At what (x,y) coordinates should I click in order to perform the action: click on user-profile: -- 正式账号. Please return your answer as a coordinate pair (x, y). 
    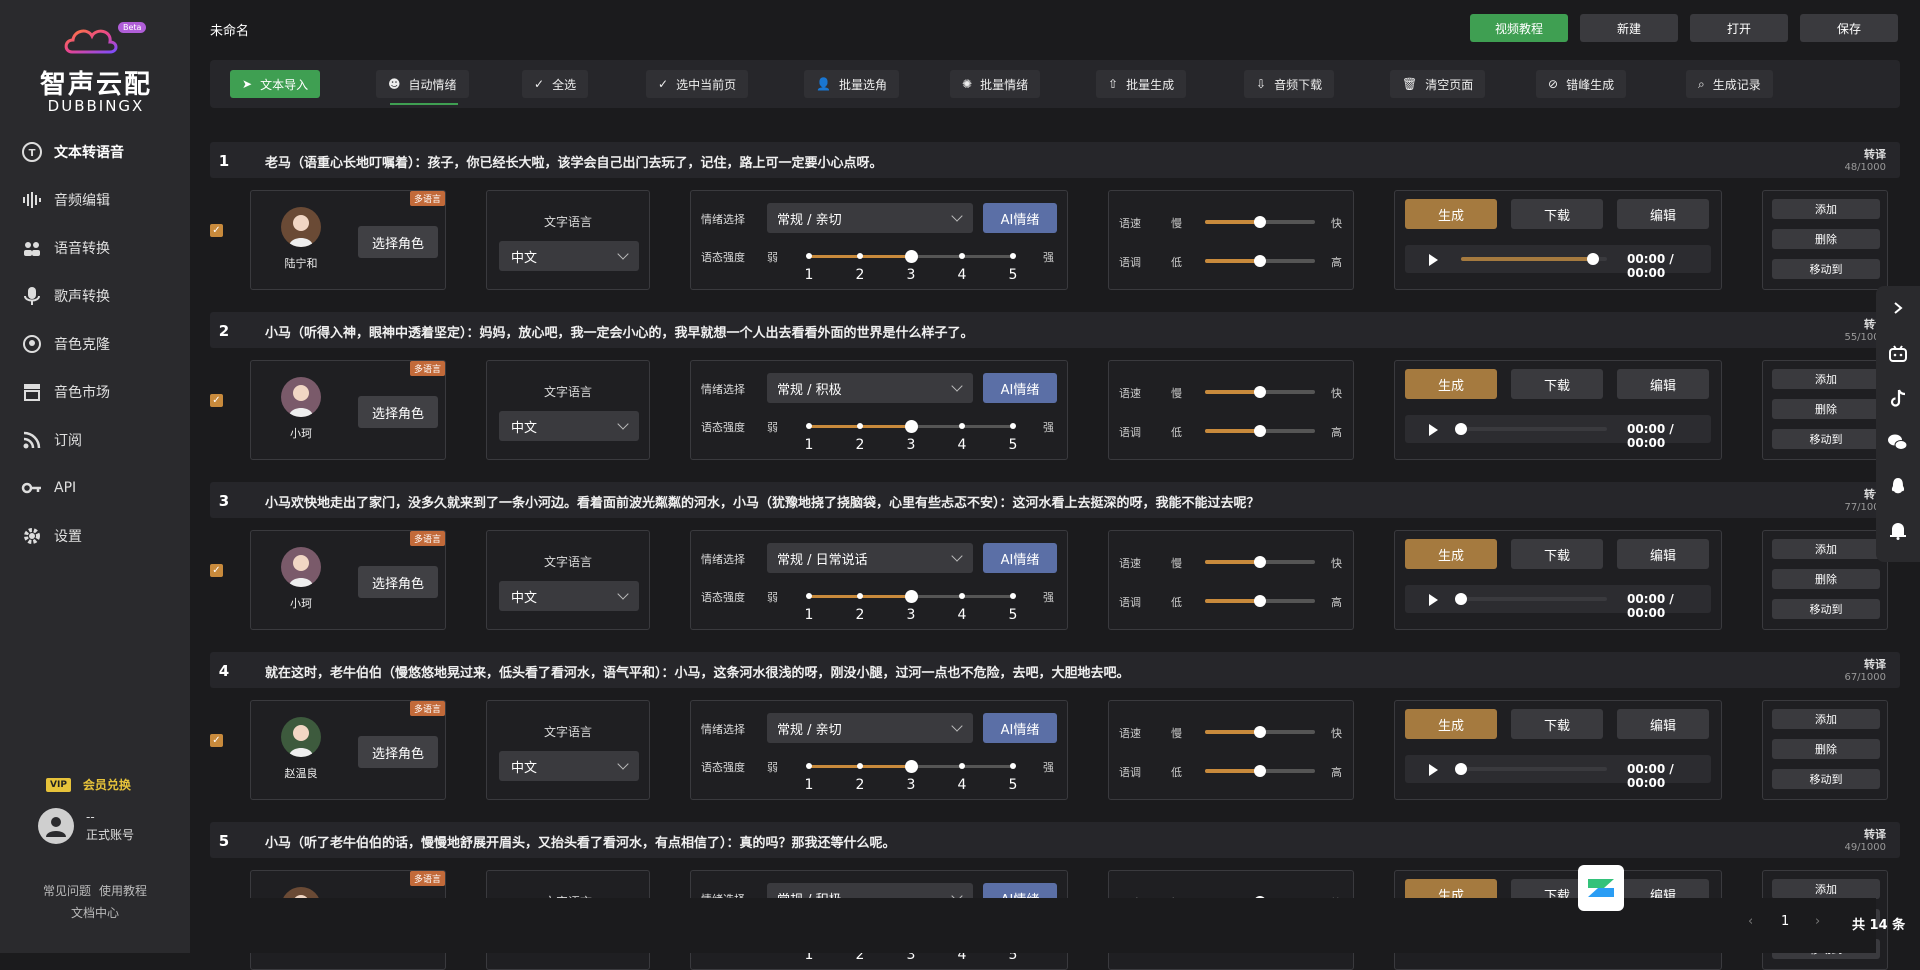
    Looking at the image, I should click on (86, 826).